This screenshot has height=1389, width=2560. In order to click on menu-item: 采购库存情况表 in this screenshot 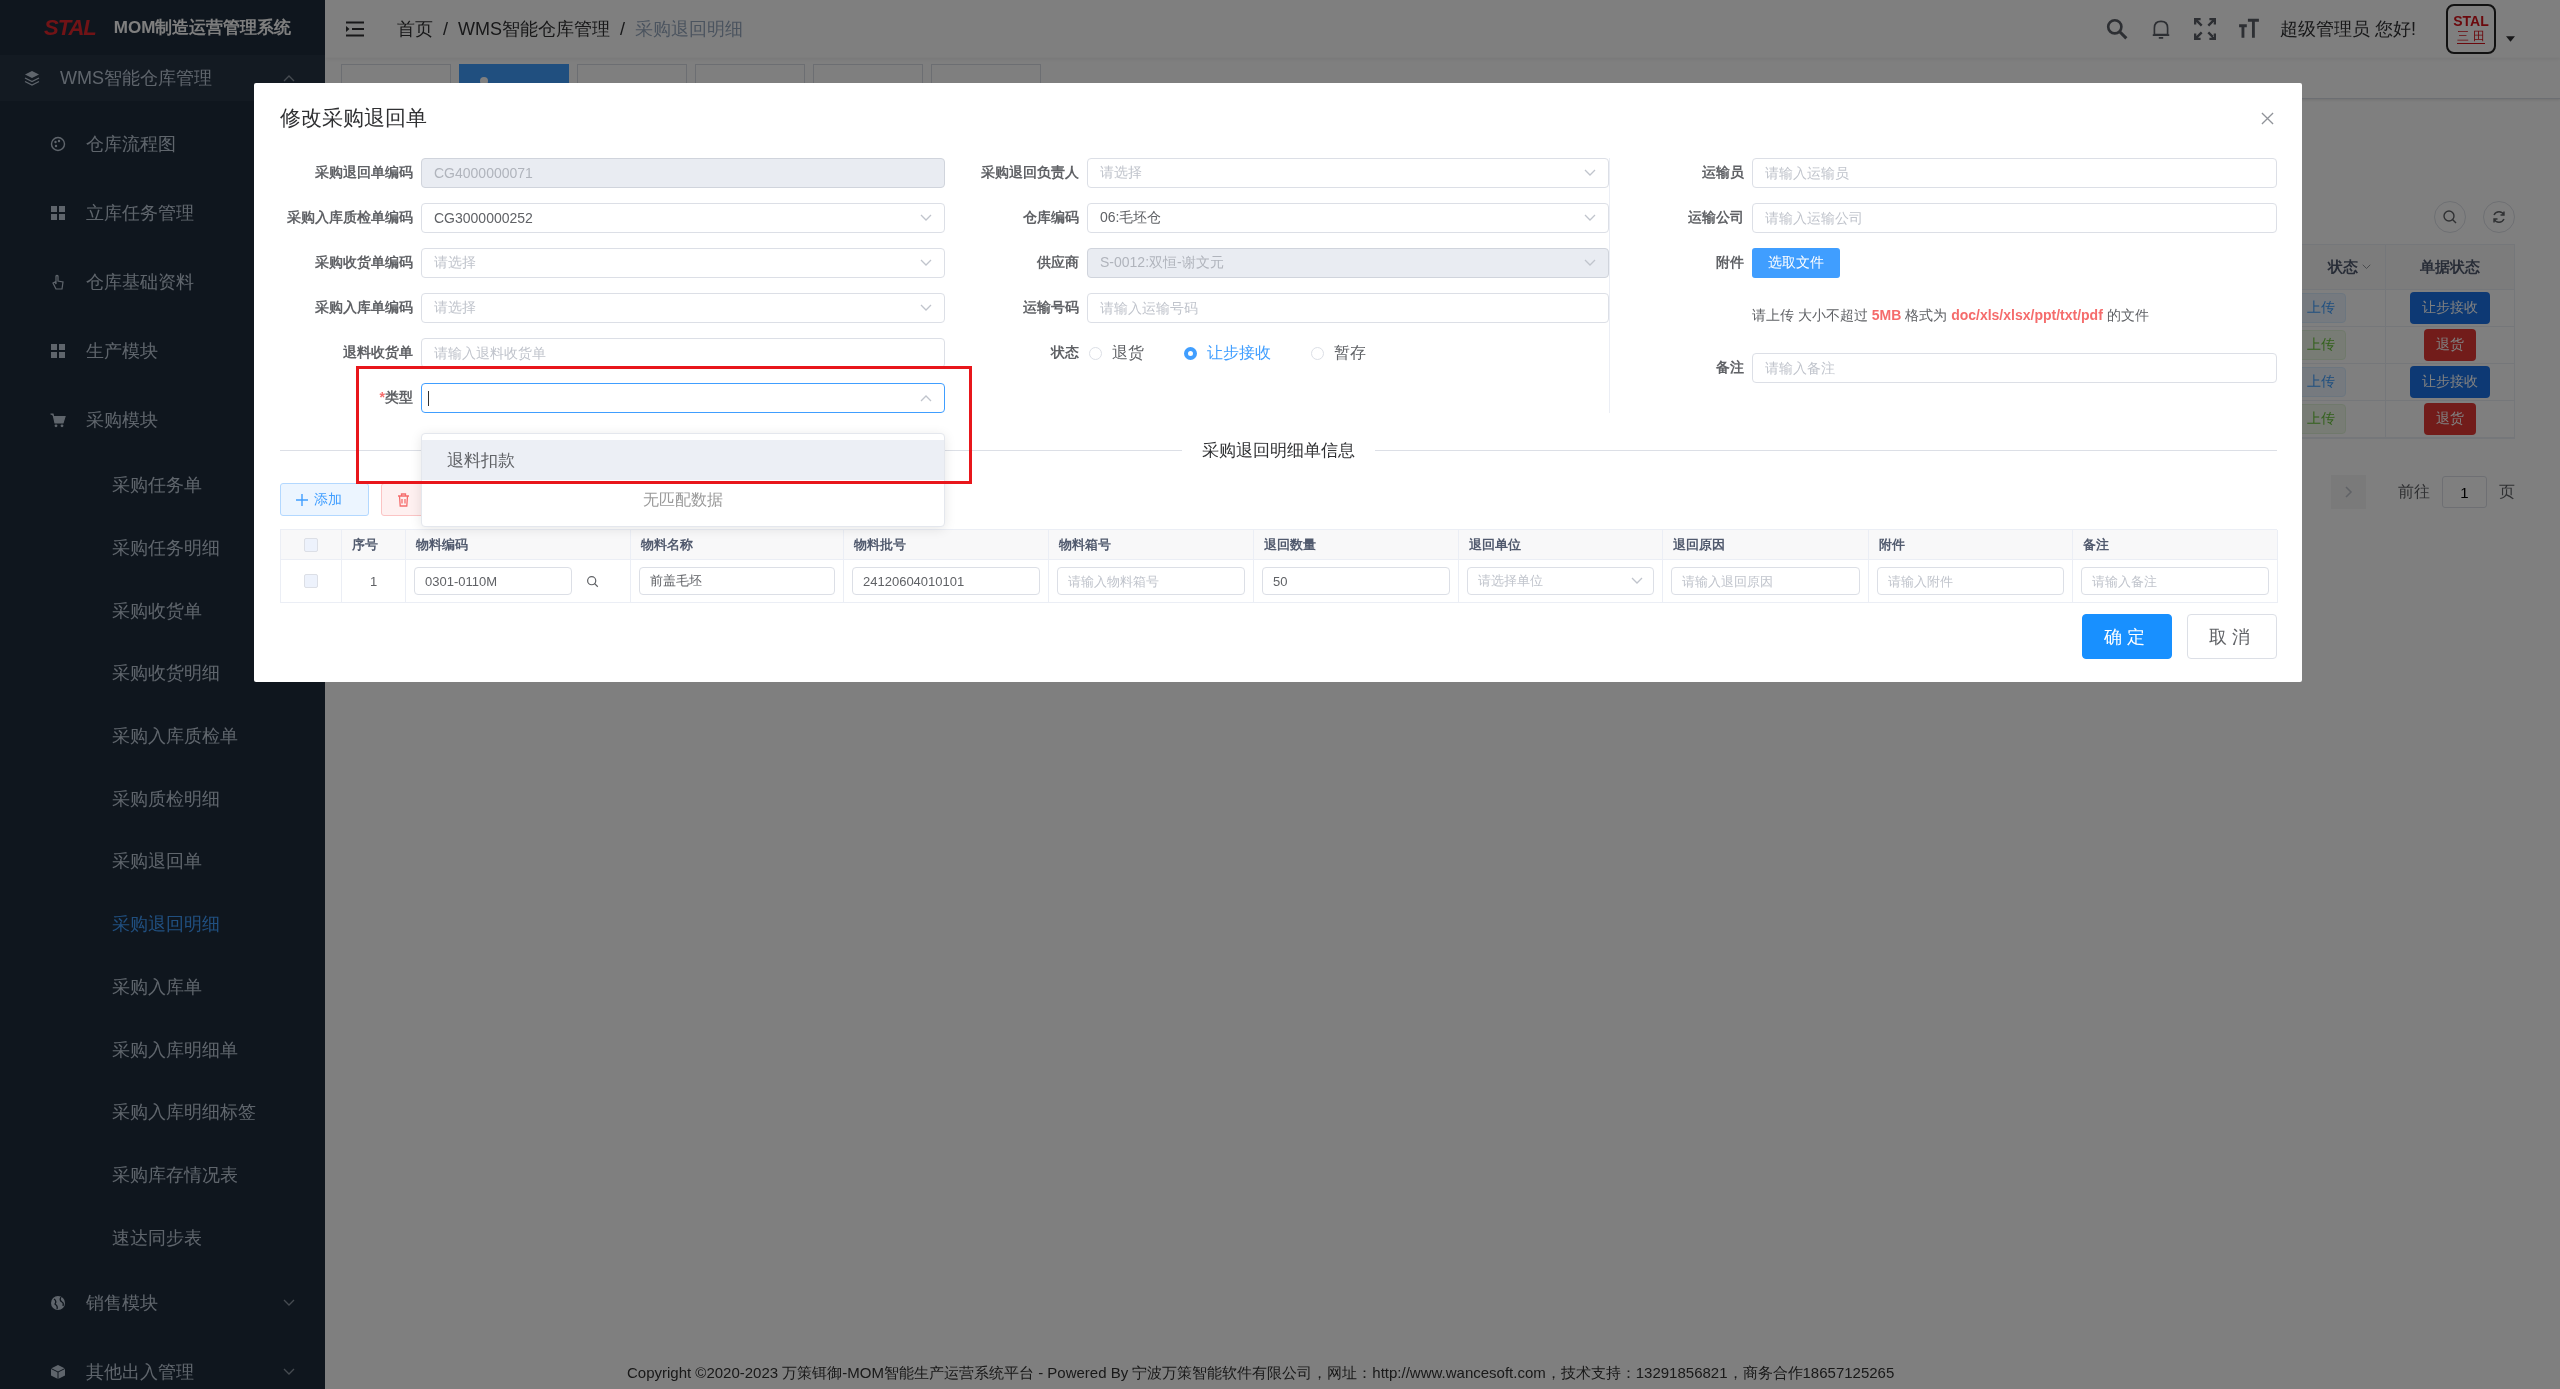, I will do `click(162, 1175)`.